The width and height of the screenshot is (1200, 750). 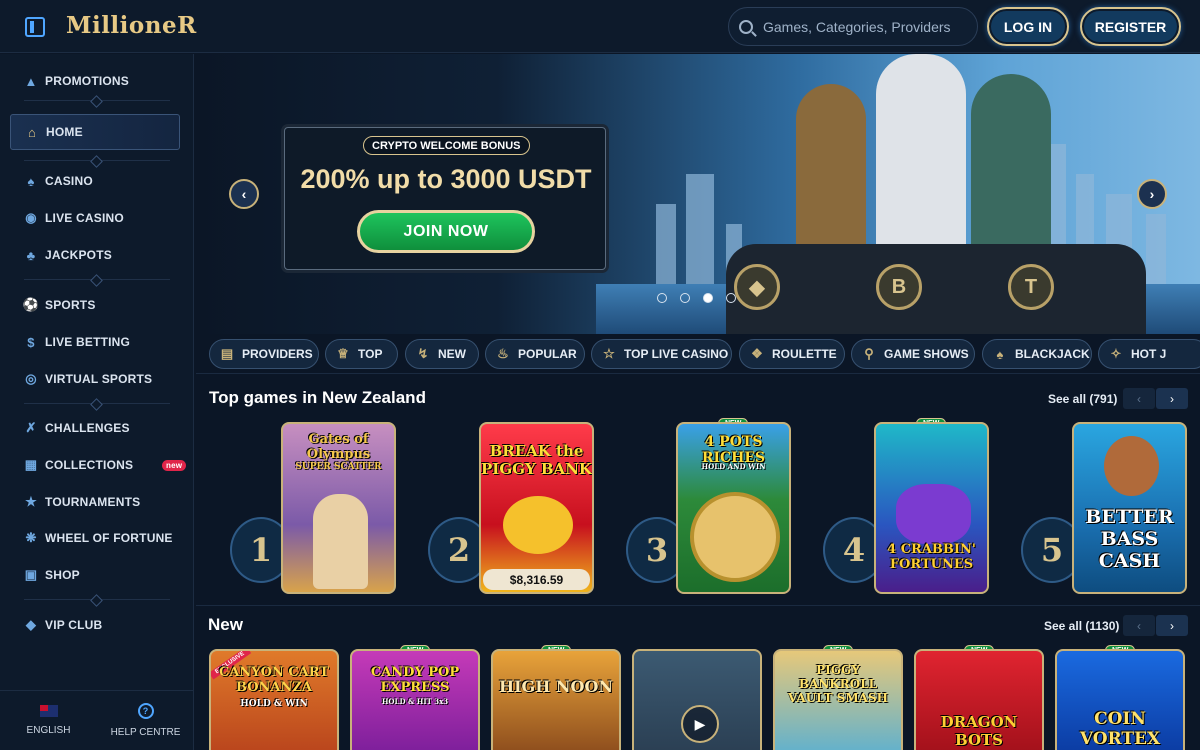 I want to click on register-button: REGISTER, so click(x=1130, y=26).